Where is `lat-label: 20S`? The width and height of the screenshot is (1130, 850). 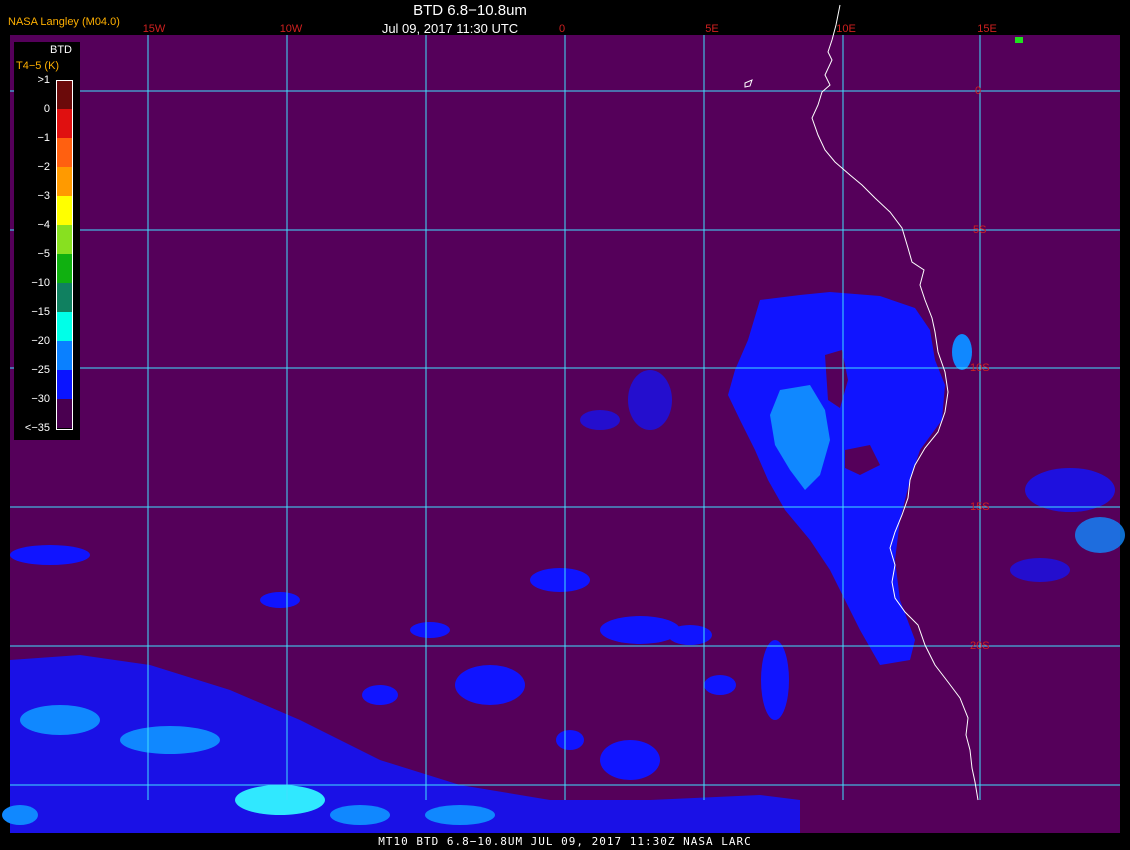
lat-label: 20S is located at coordinates (980, 646).